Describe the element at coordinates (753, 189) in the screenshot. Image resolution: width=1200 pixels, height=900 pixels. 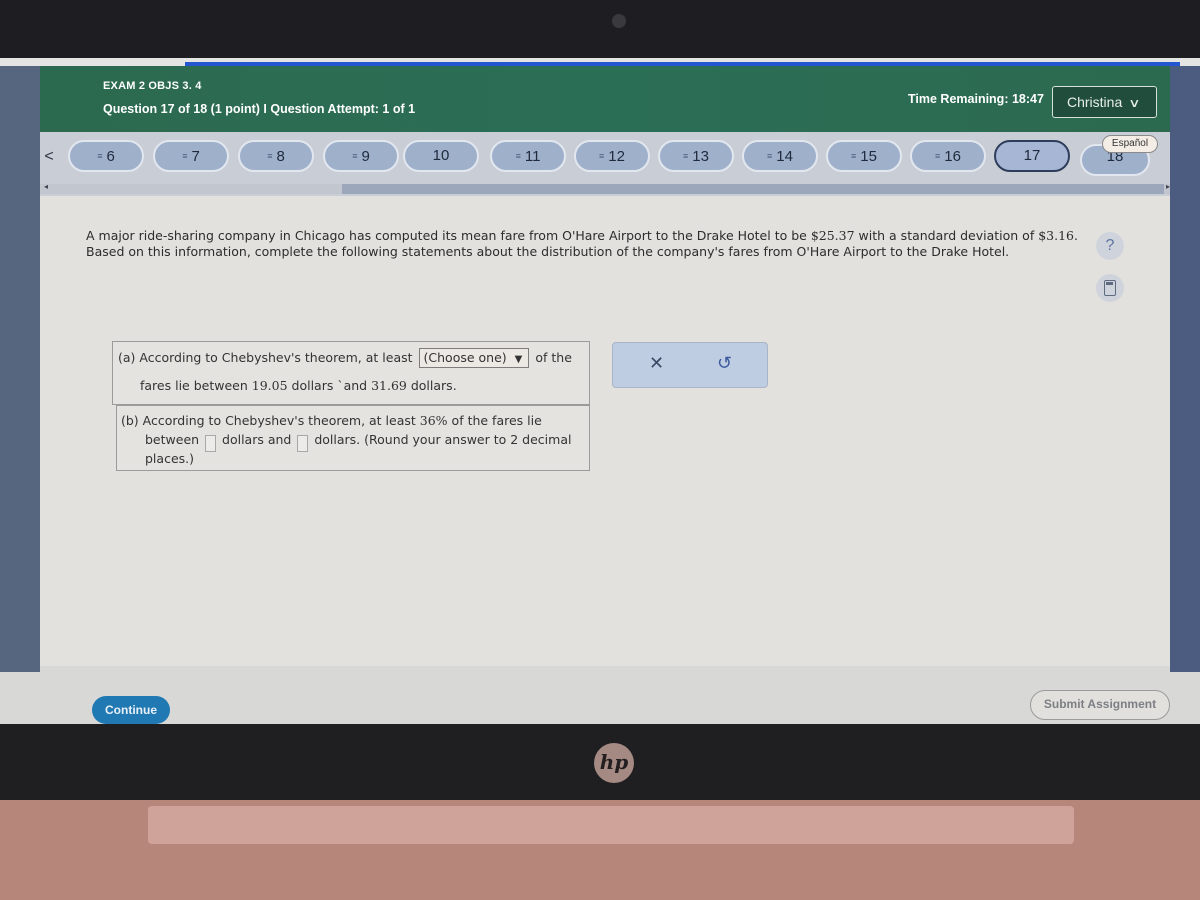
I see `nav-scrollbar-thumb` at that location.